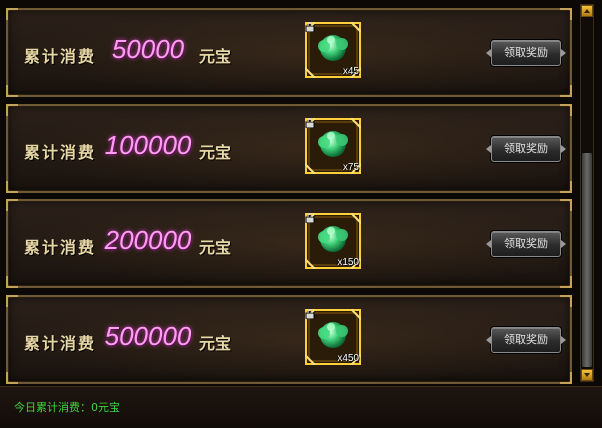 Image resolution: width=602 pixels, height=428 pixels. What do you see at coordinates (350, 167) in the screenshot?
I see `item-quantity: x75` at bounding box center [350, 167].